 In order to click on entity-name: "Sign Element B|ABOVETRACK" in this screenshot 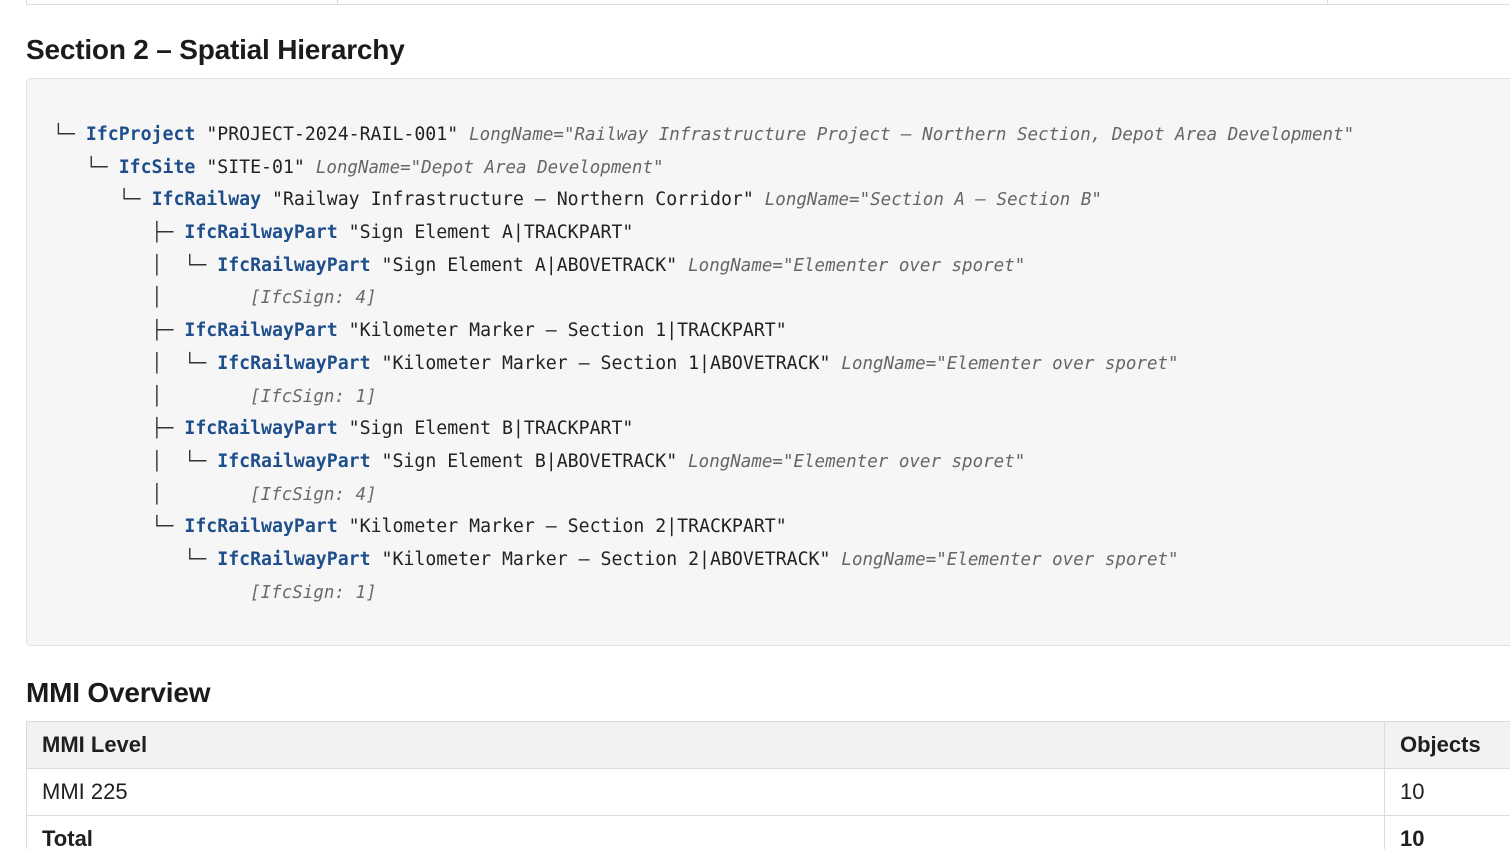, I will do `click(529, 461)`.